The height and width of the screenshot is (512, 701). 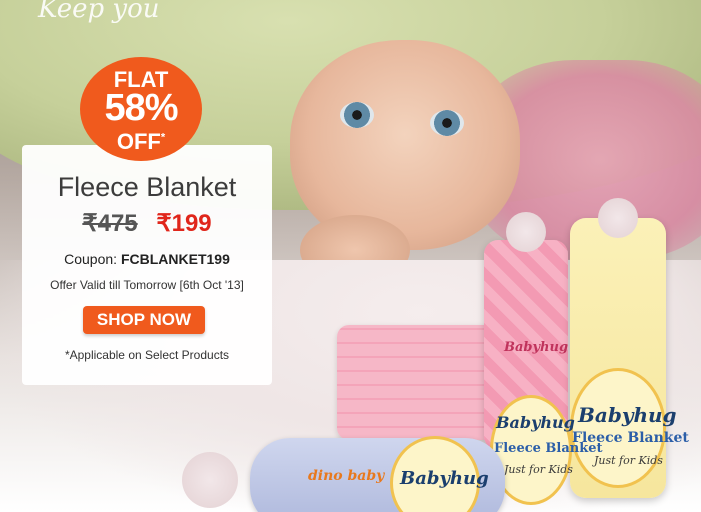 What do you see at coordinates (536, 347) in the screenshot?
I see `pink-roll-brand: Babyhug` at bounding box center [536, 347].